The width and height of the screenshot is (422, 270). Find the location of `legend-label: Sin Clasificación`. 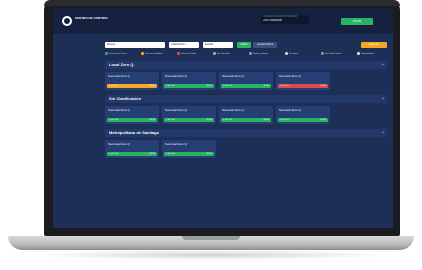

legend-label: Sin Clasificación is located at coordinates (333, 54).